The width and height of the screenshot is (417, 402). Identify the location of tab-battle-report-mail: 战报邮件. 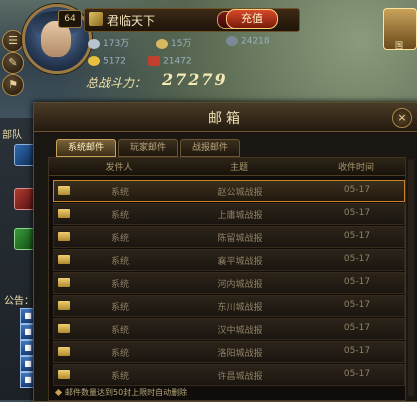
(210, 148).